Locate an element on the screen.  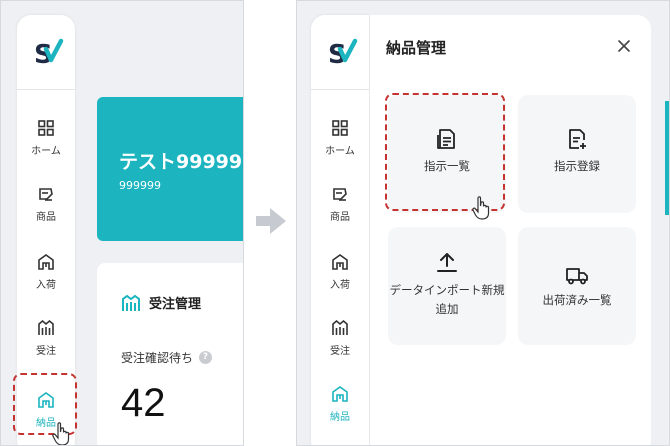
tile-data-import: データインポート新規 追加 is located at coordinates (447, 286).